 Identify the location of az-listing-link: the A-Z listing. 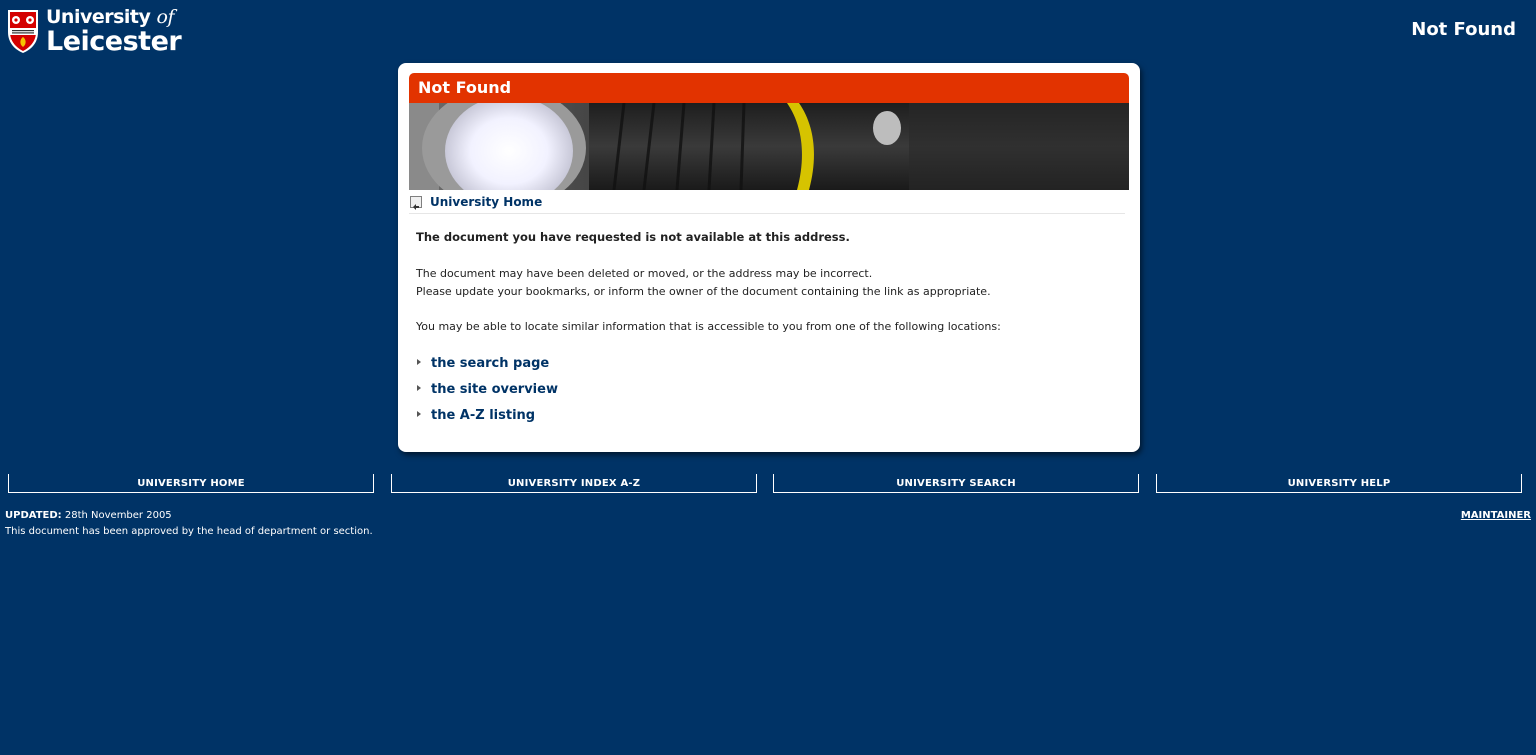
(483, 415).